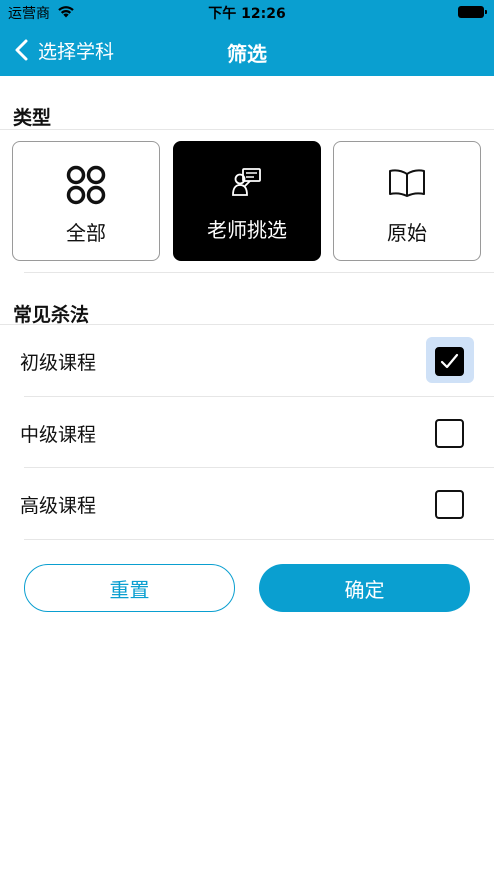  I want to click on type-section-title: 类型, so click(32, 118).